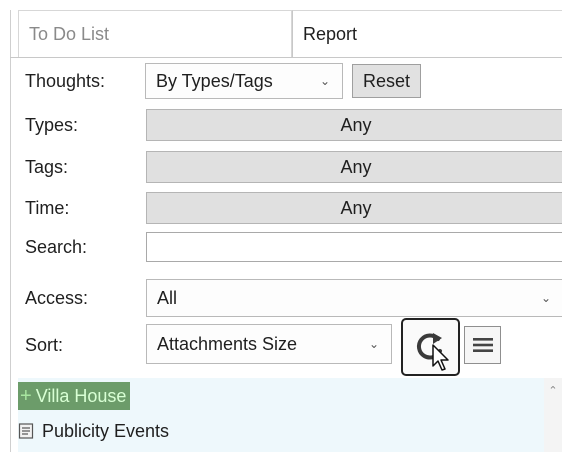  I want to click on list-item-villa-house: + Villa House, so click(74, 396).